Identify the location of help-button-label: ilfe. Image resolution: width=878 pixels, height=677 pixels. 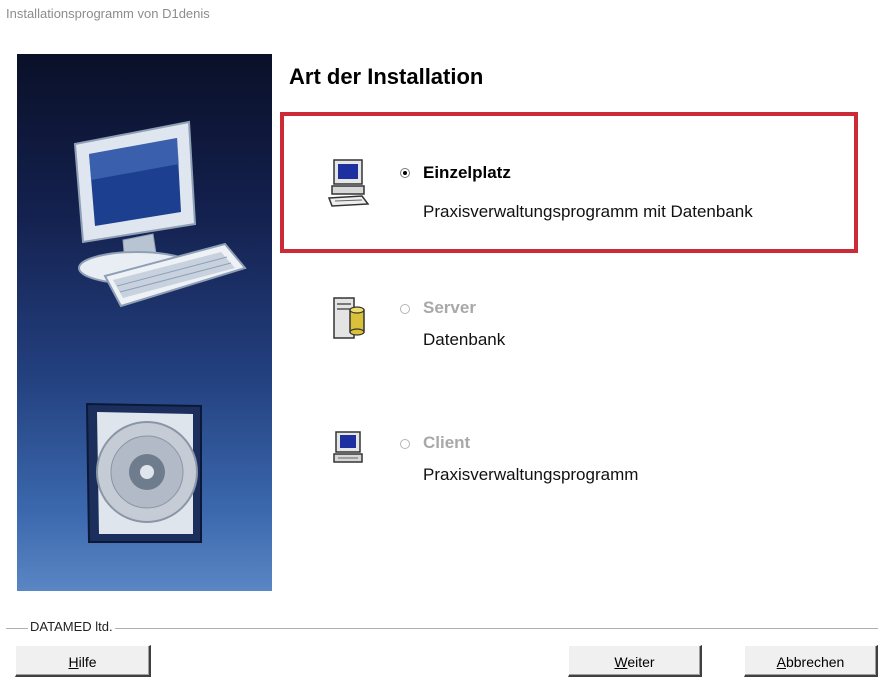
(87, 662).